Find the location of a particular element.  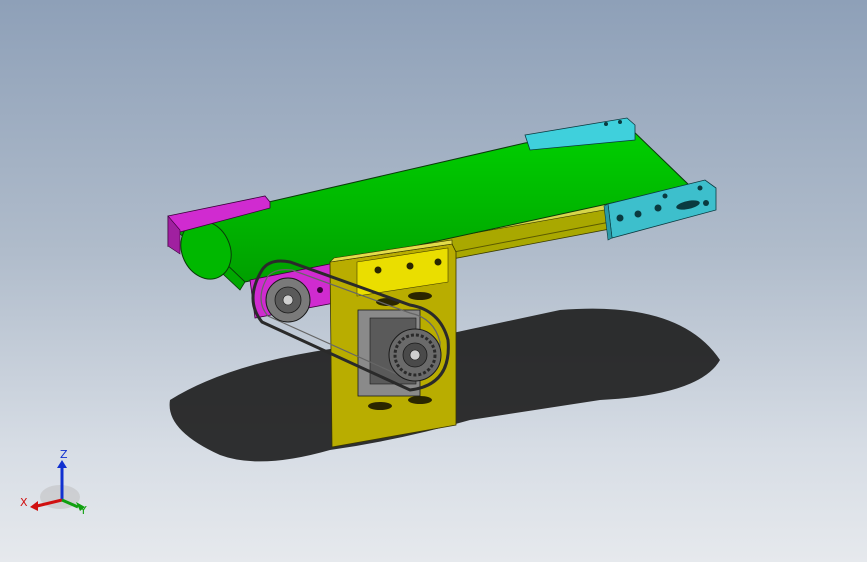

z-axis-label: Z is located at coordinates (64, 454).